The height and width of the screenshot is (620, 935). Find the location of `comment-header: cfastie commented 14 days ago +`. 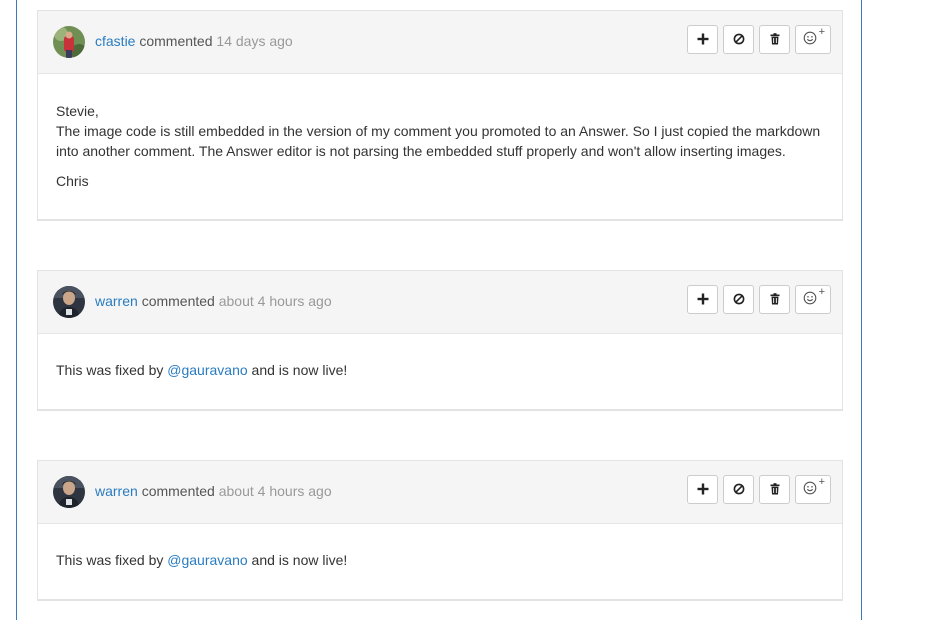

comment-header: cfastie commented 14 days ago + is located at coordinates (440, 42).